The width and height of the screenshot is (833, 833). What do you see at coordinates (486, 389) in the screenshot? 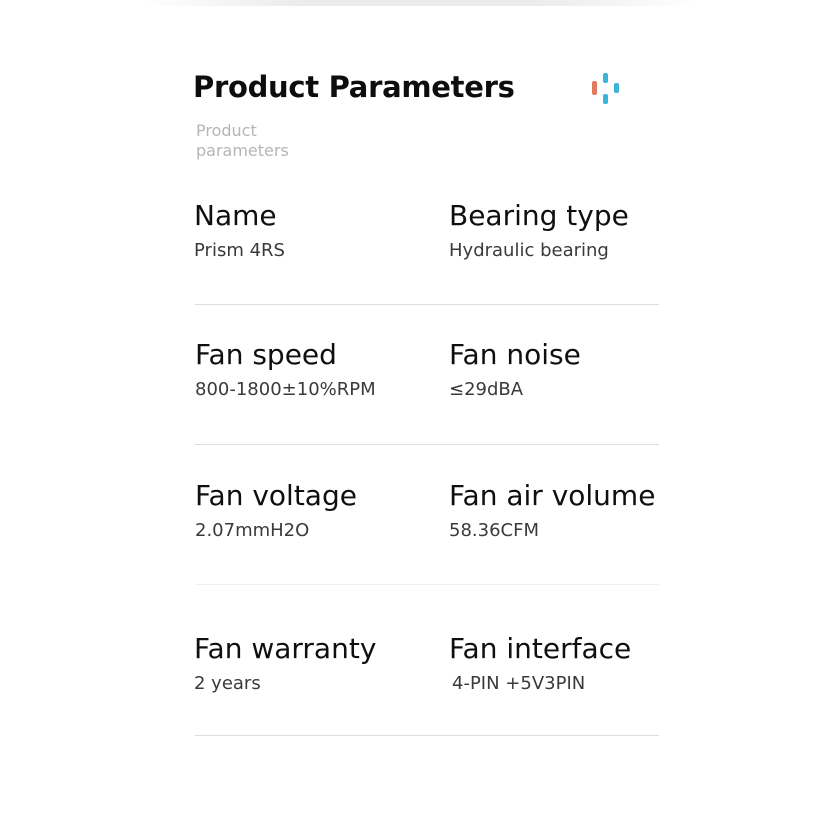
I see `param-value: ≤29dBA` at bounding box center [486, 389].